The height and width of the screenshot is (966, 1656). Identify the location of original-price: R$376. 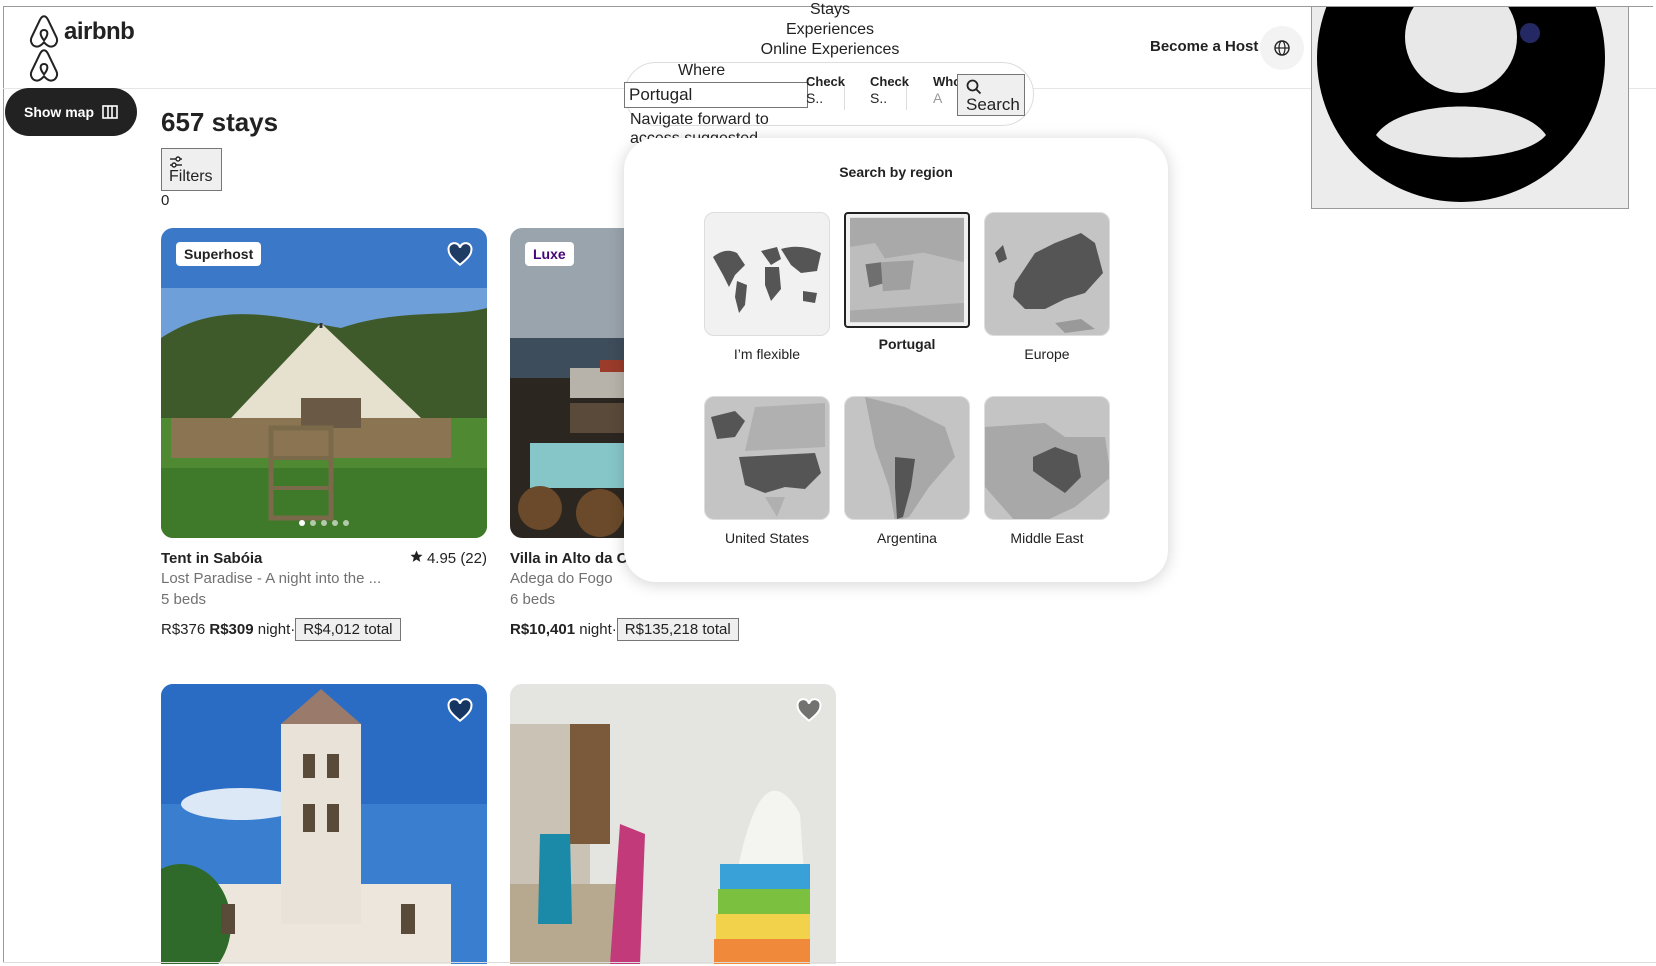
(183, 629).